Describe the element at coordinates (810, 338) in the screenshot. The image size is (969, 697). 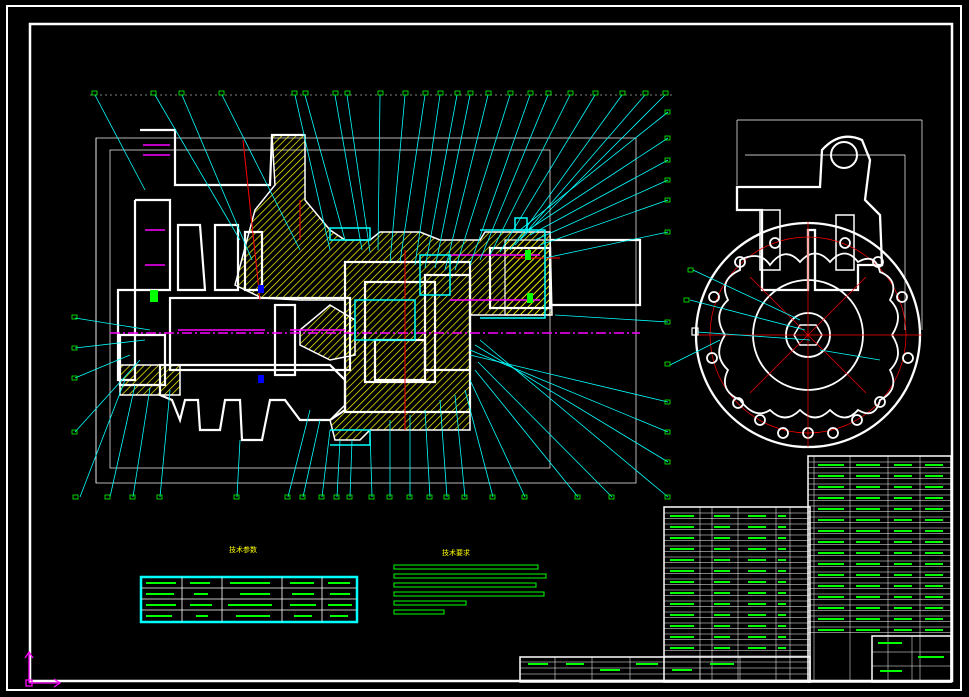
I see `bolt-holes` at that location.